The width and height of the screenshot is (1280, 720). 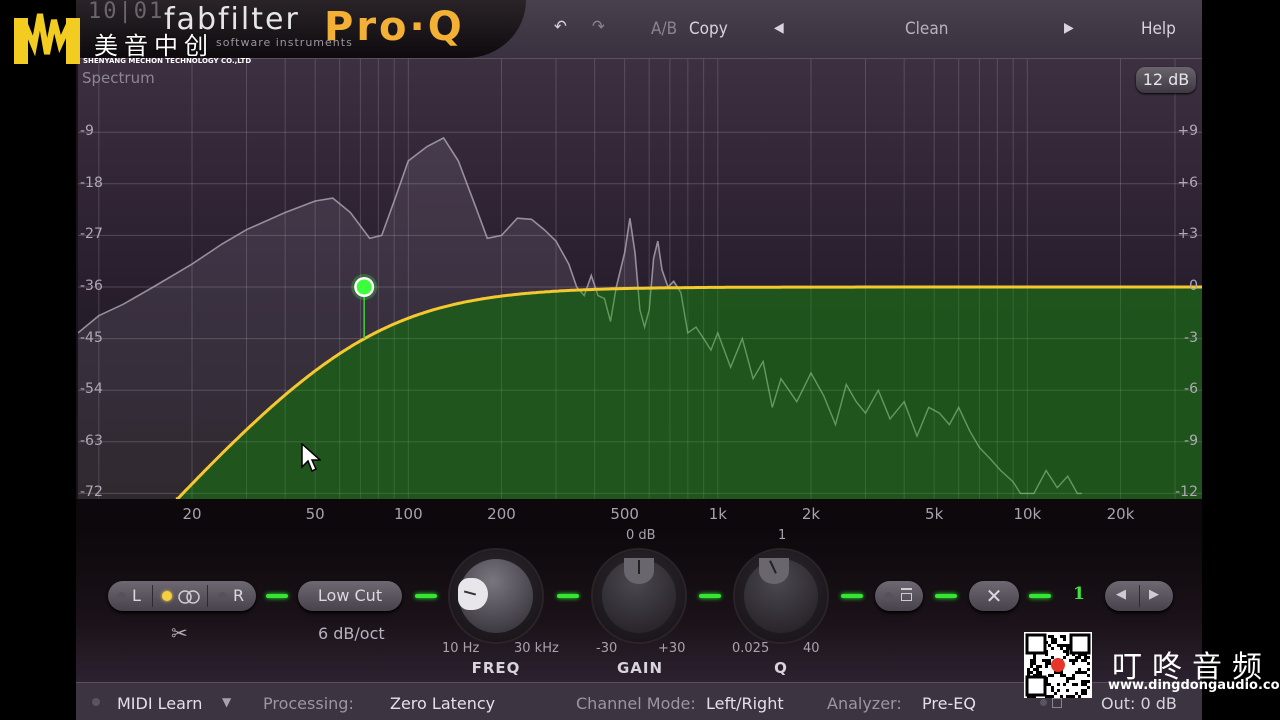 What do you see at coordinates (496, 596) in the screenshot?
I see `freq-knob` at bounding box center [496, 596].